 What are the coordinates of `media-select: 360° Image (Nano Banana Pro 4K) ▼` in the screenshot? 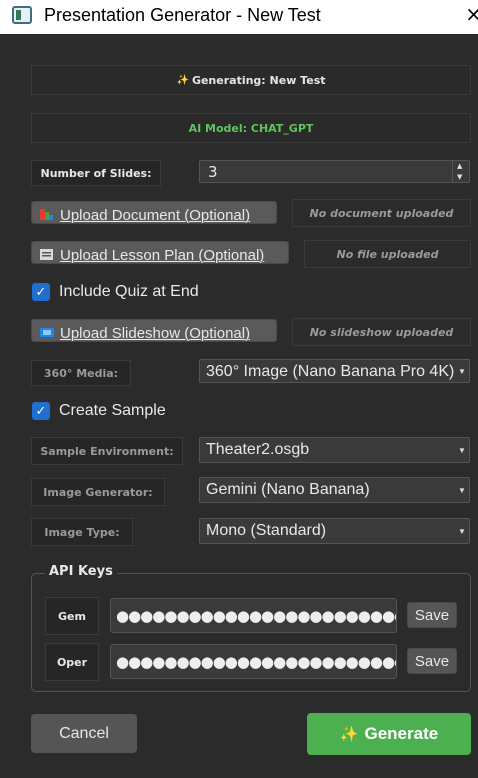 It's located at (334, 371).